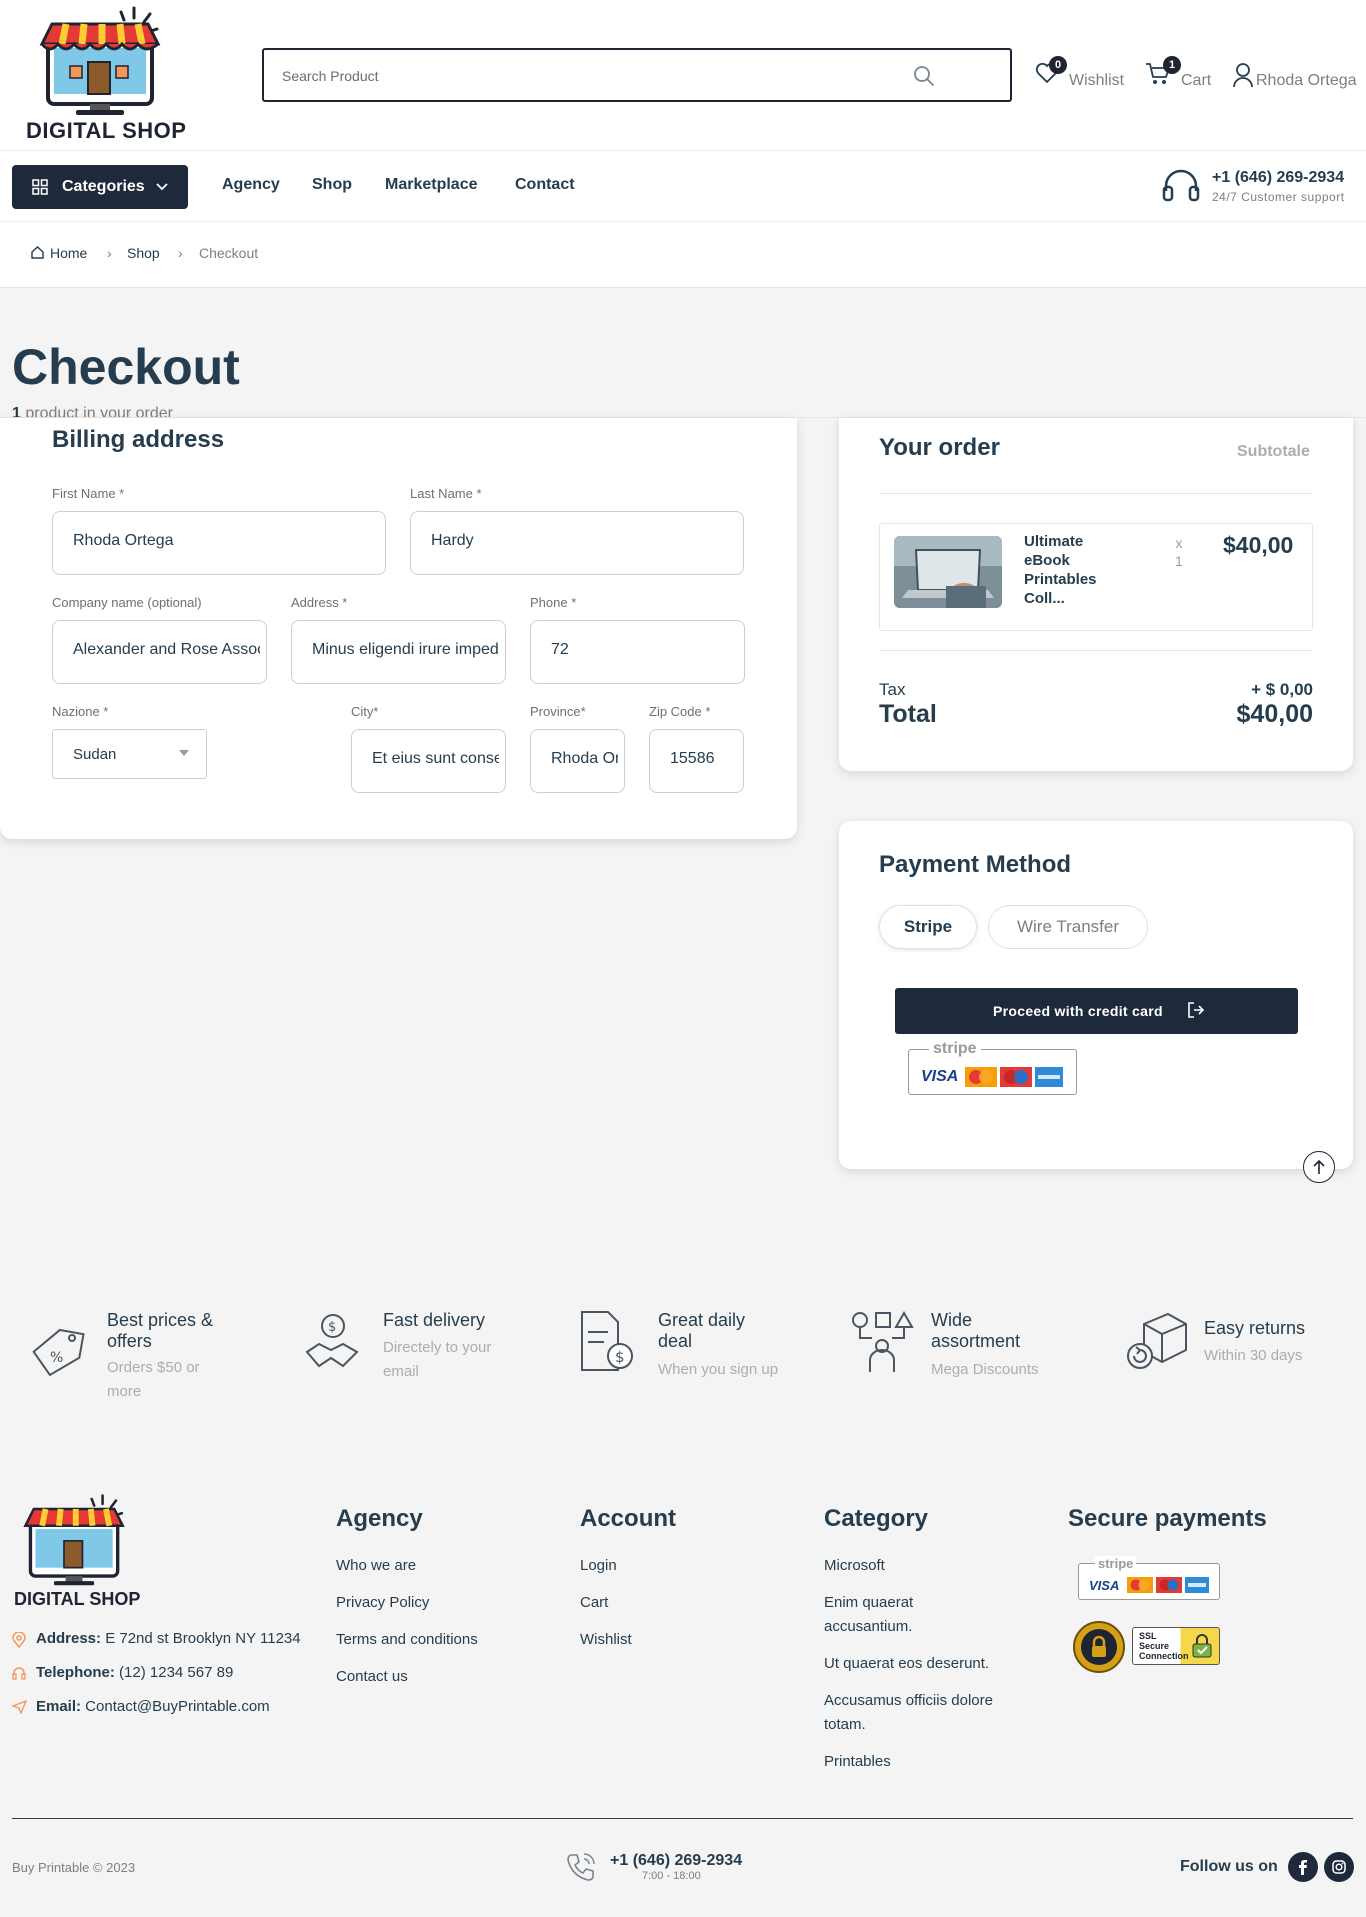  Describe the element at coordinates (1167, 1518) in the screenshot. I see `footer-secure-heading: Secure payments` at that location.